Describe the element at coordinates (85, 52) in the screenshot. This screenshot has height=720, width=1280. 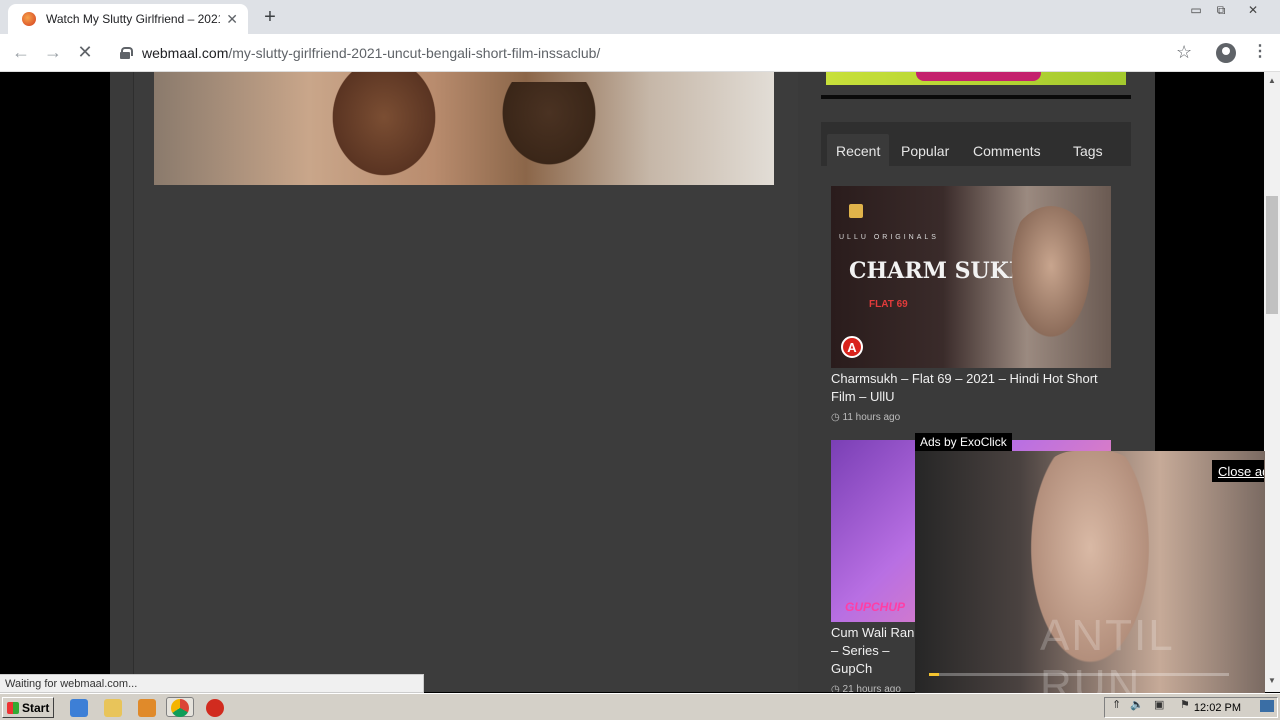
I see `stop-loading-icon: ✕` at that location.